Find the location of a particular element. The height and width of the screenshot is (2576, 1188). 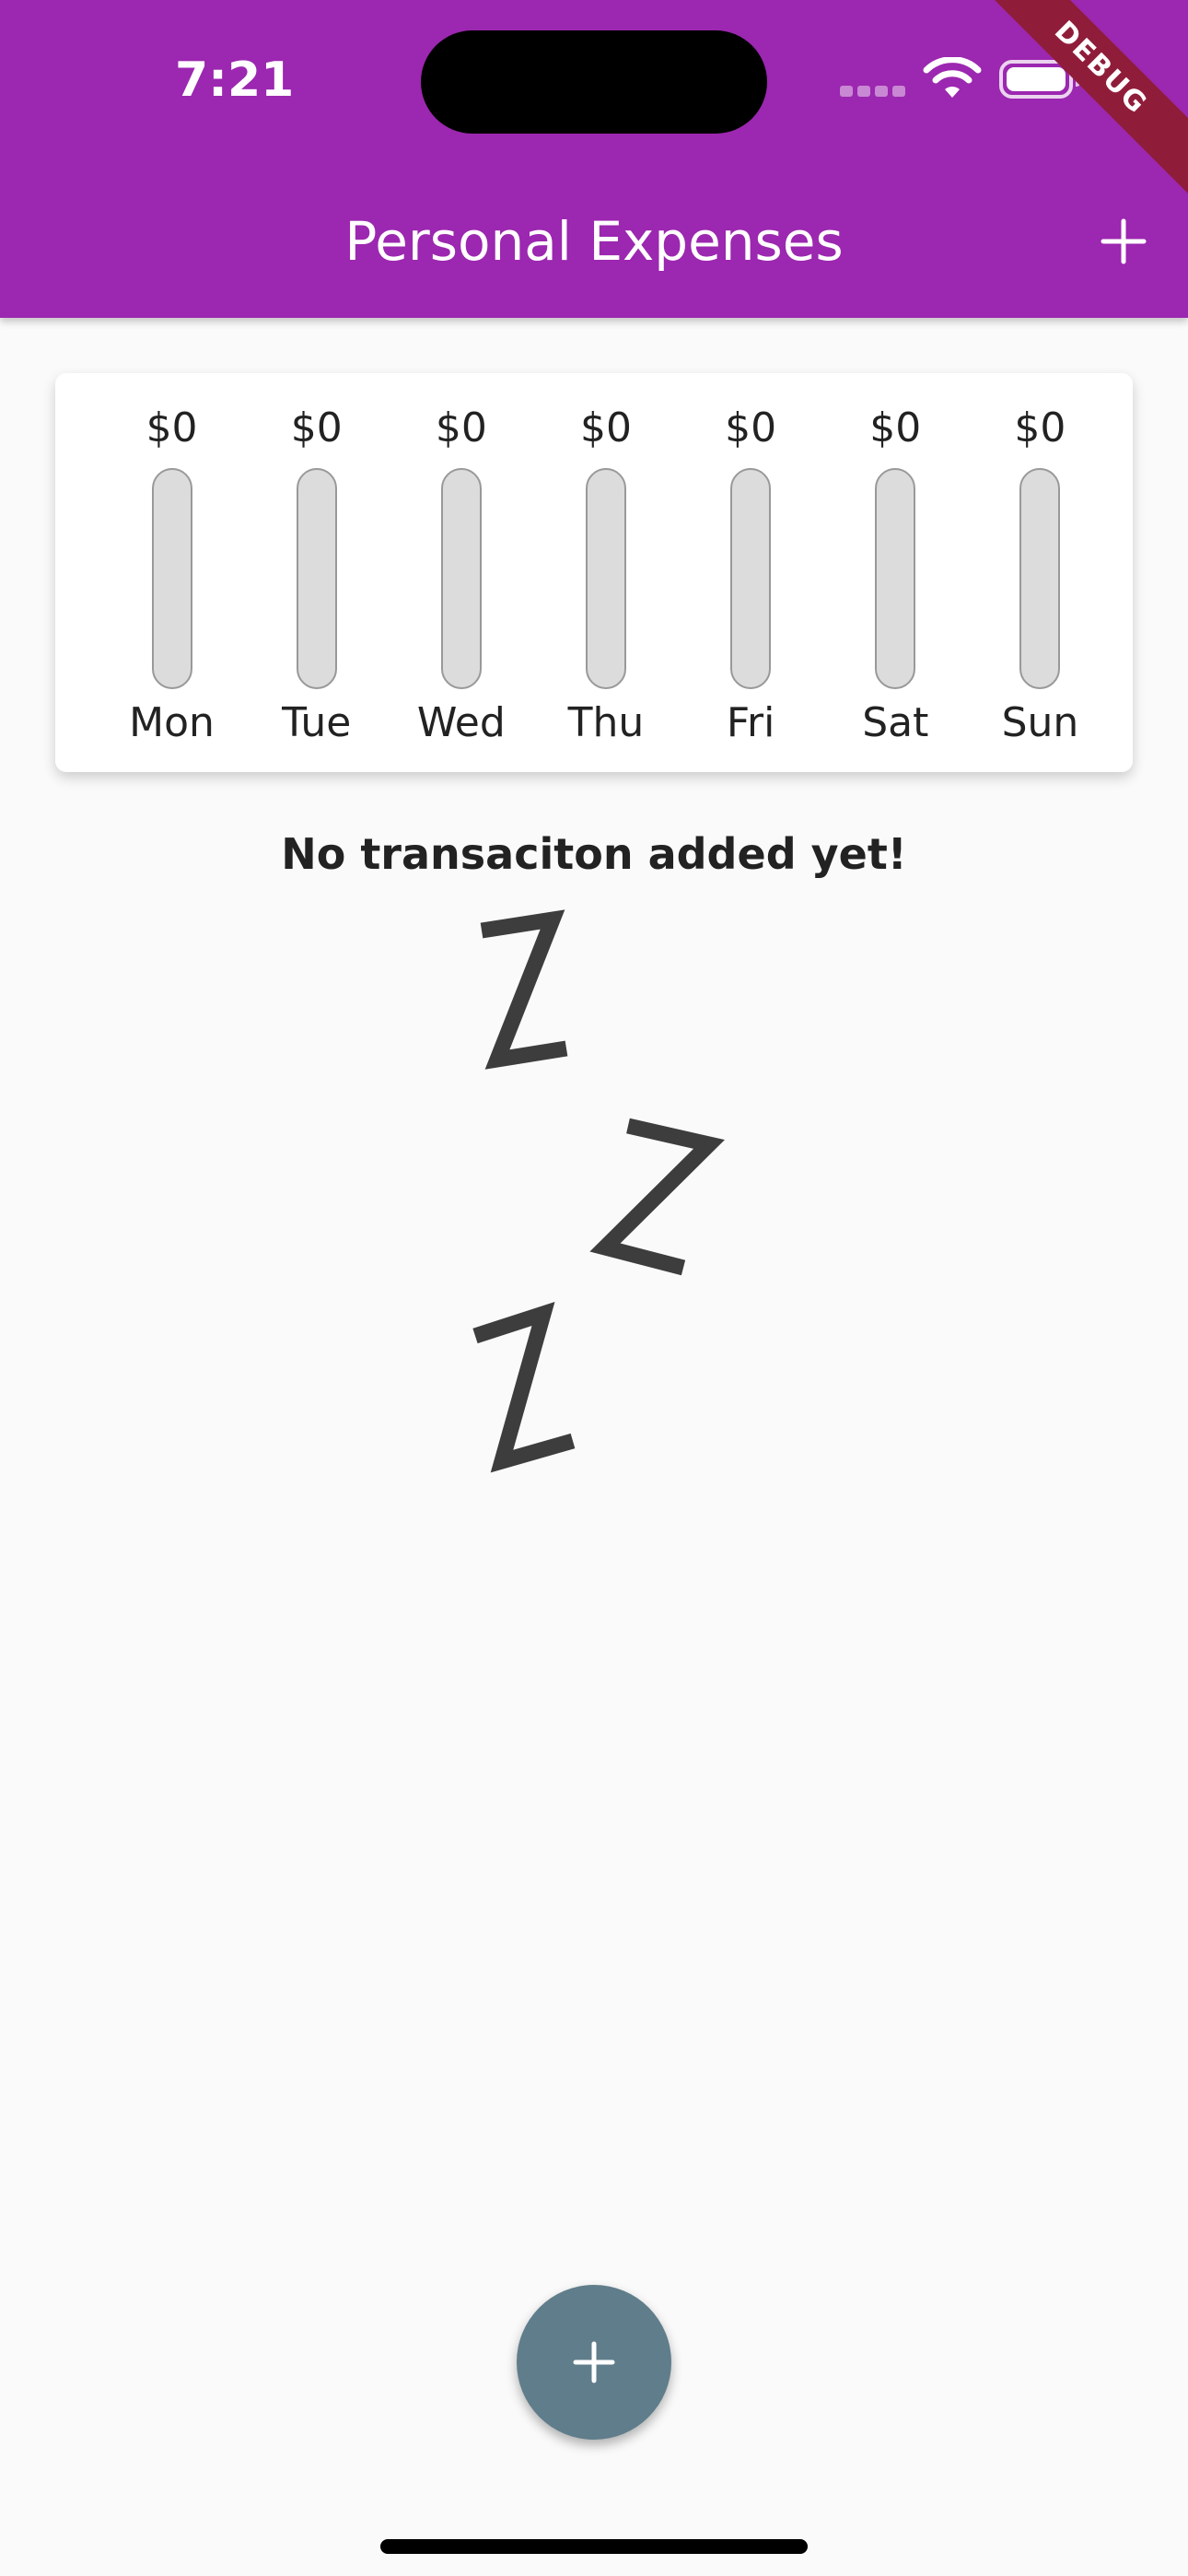

cellular-signal-icon is located at coordinates (875, 93).